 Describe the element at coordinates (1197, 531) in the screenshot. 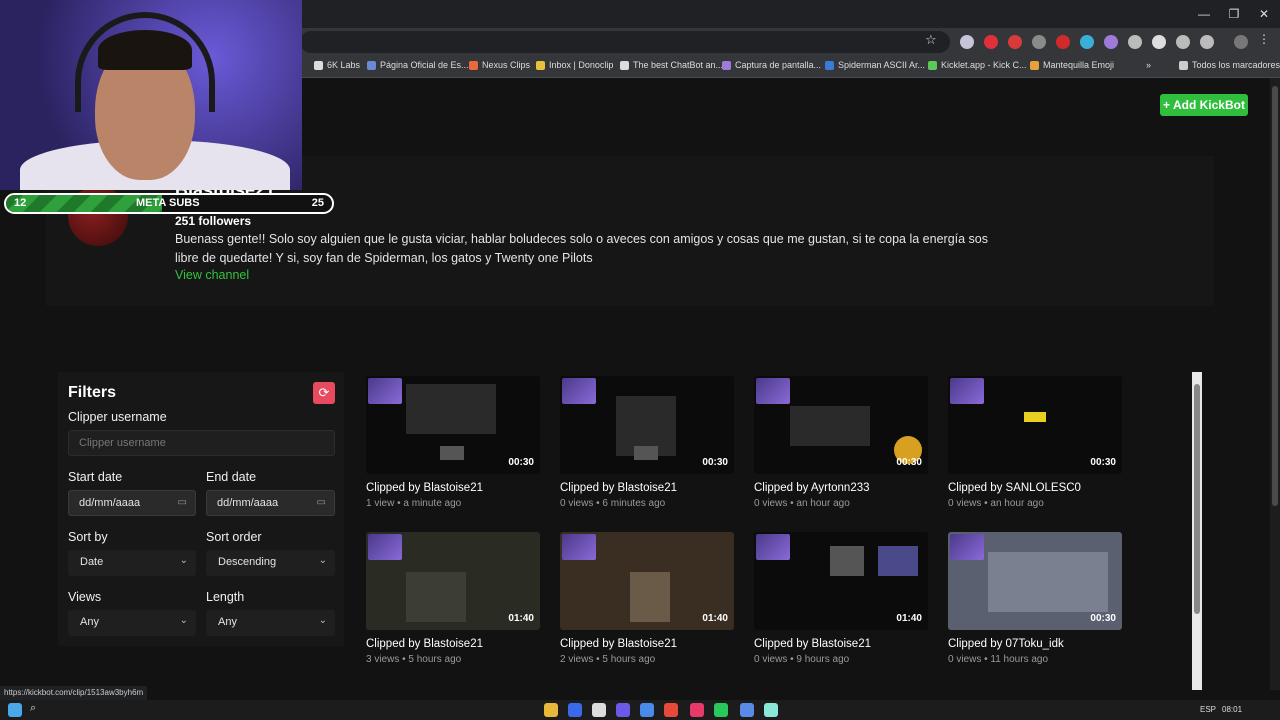

I see `clips-scrollbar` at that location.